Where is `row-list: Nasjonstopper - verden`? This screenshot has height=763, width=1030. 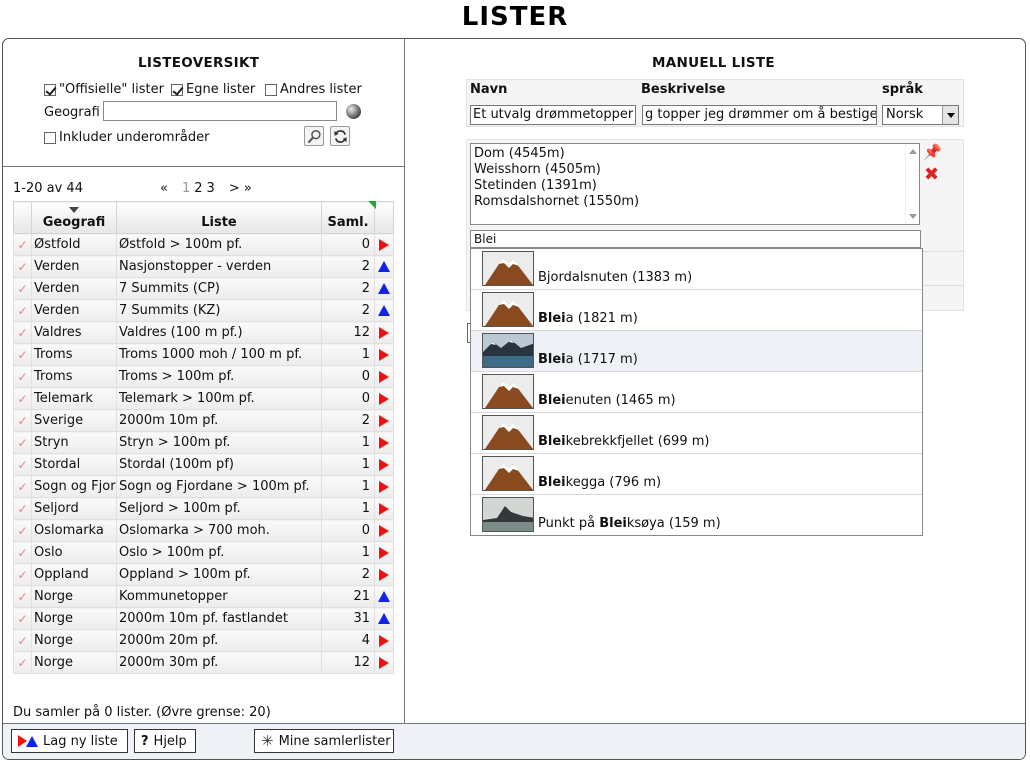
row-list: Nasjonstopper - verden is located at coordinates (219, 266).